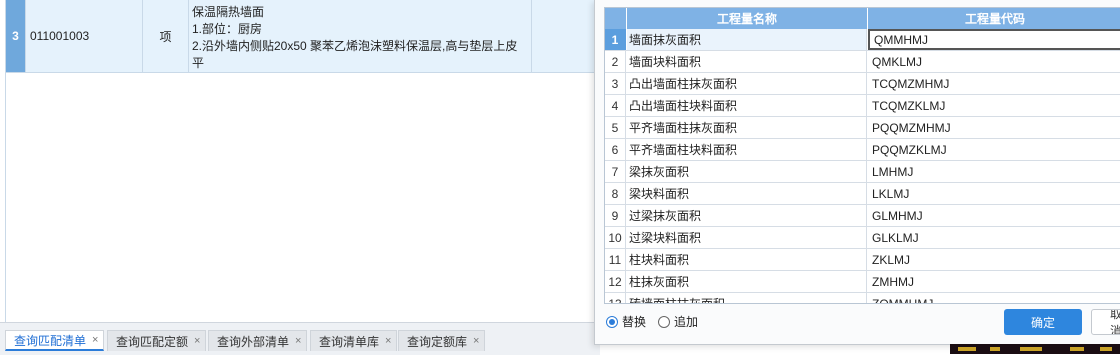 Image resolution: width=1120 pixels, height=355 pixels. What do you see at coordinates (747, 18) in the screenshot?
I see `column-header-name: 工程量名称` at bounding box center [747, 18].